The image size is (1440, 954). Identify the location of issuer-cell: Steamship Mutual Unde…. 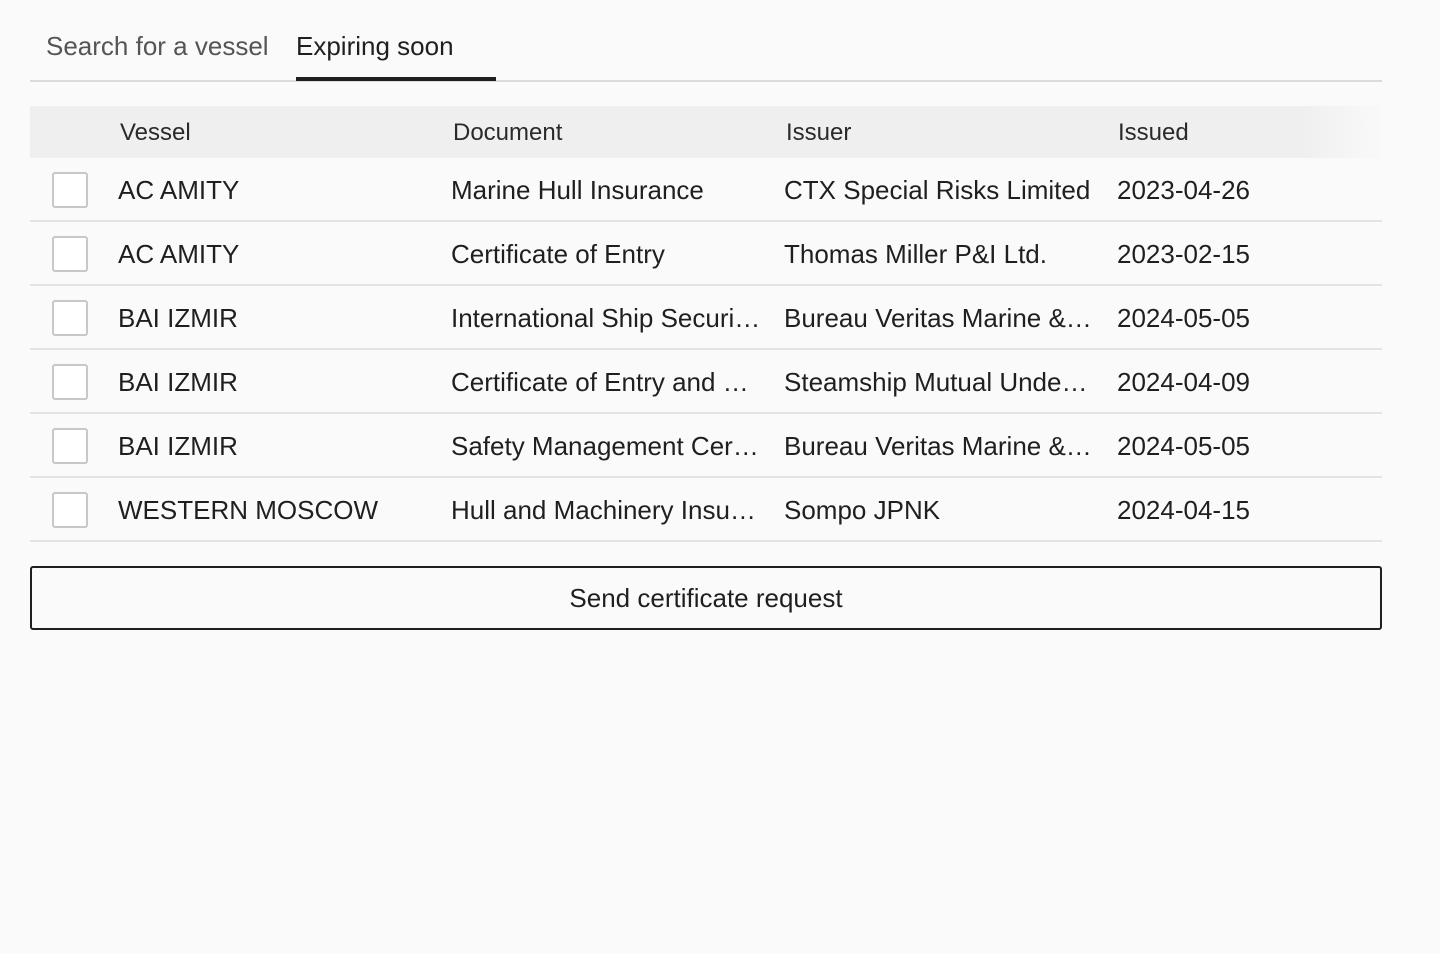
(936, 382).